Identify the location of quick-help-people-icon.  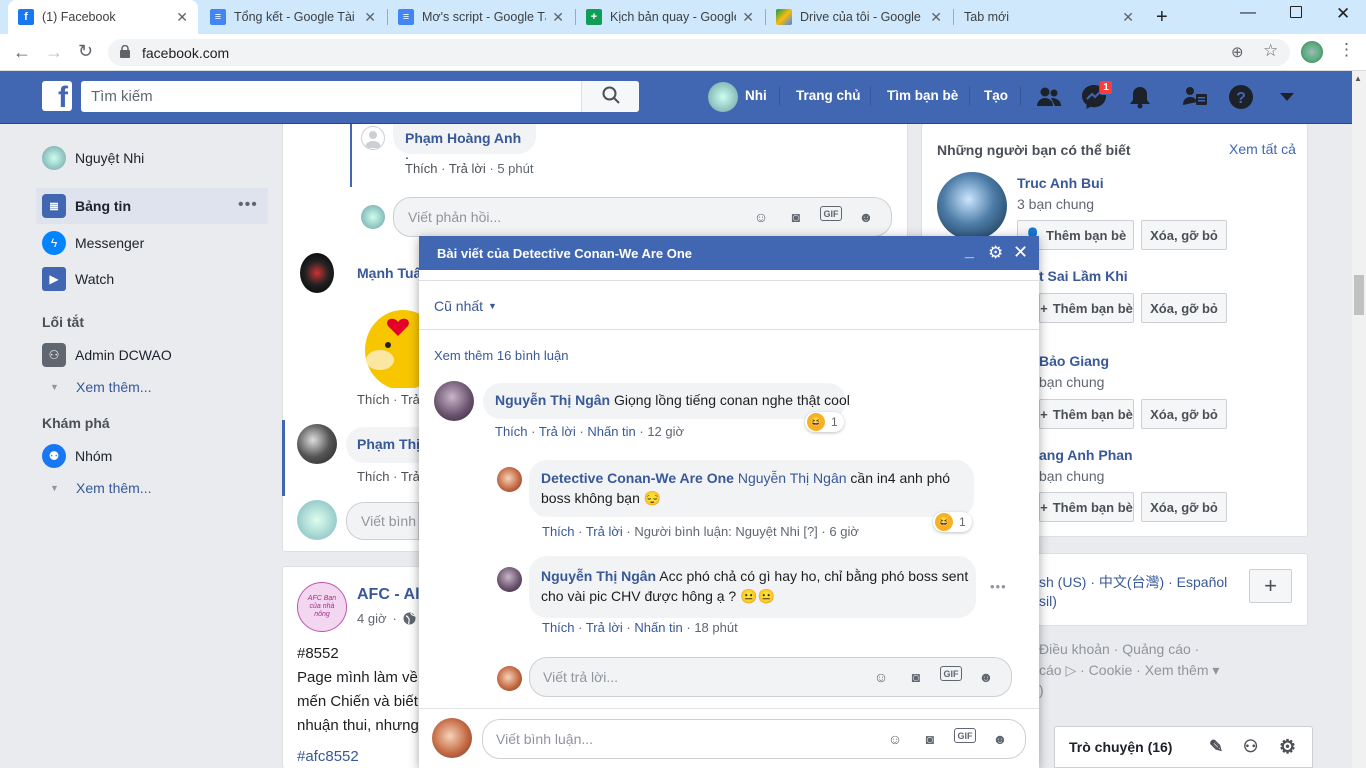
(1195, 97).